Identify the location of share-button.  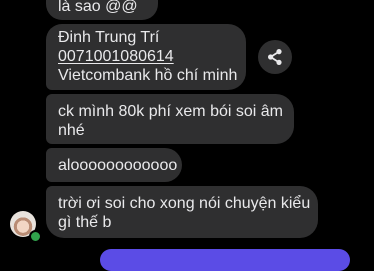
(275, 57).